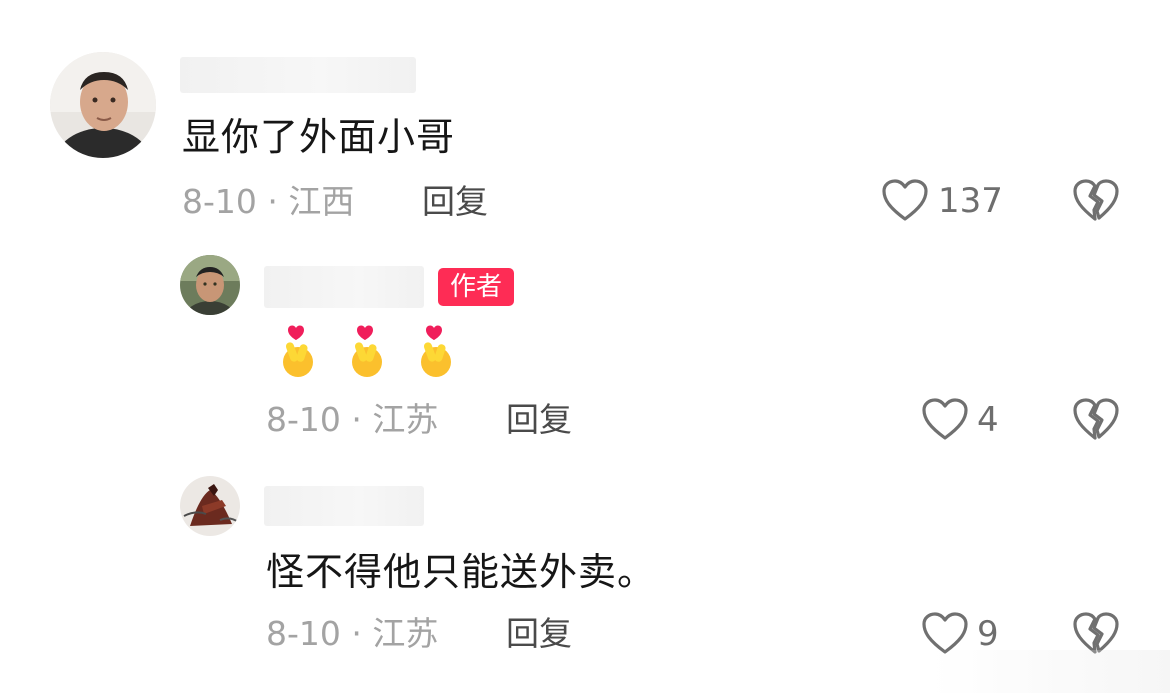  I want to click on emoji-comment, so click(377, 354).